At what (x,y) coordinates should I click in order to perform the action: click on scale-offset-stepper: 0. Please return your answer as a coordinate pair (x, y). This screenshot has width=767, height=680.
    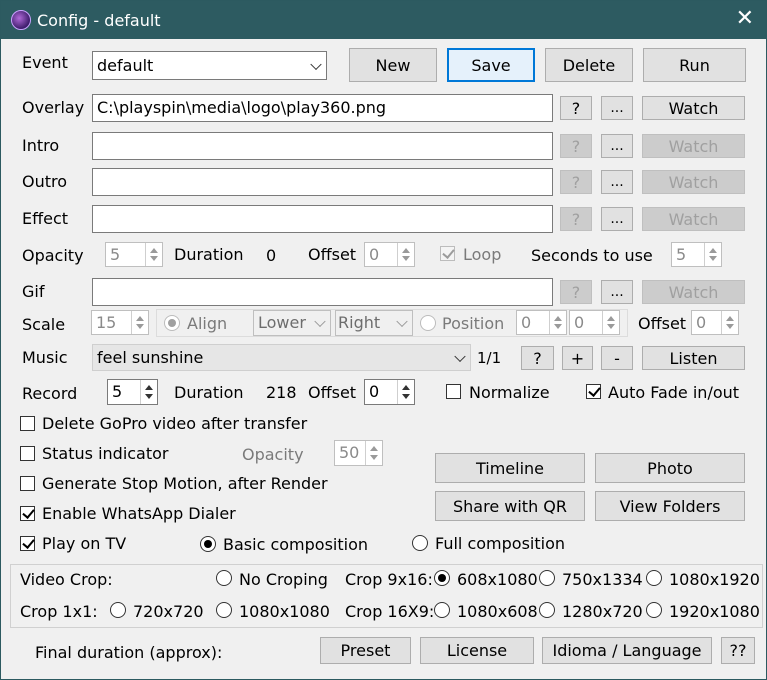
    Looking at the image, I should click on (715, 322).